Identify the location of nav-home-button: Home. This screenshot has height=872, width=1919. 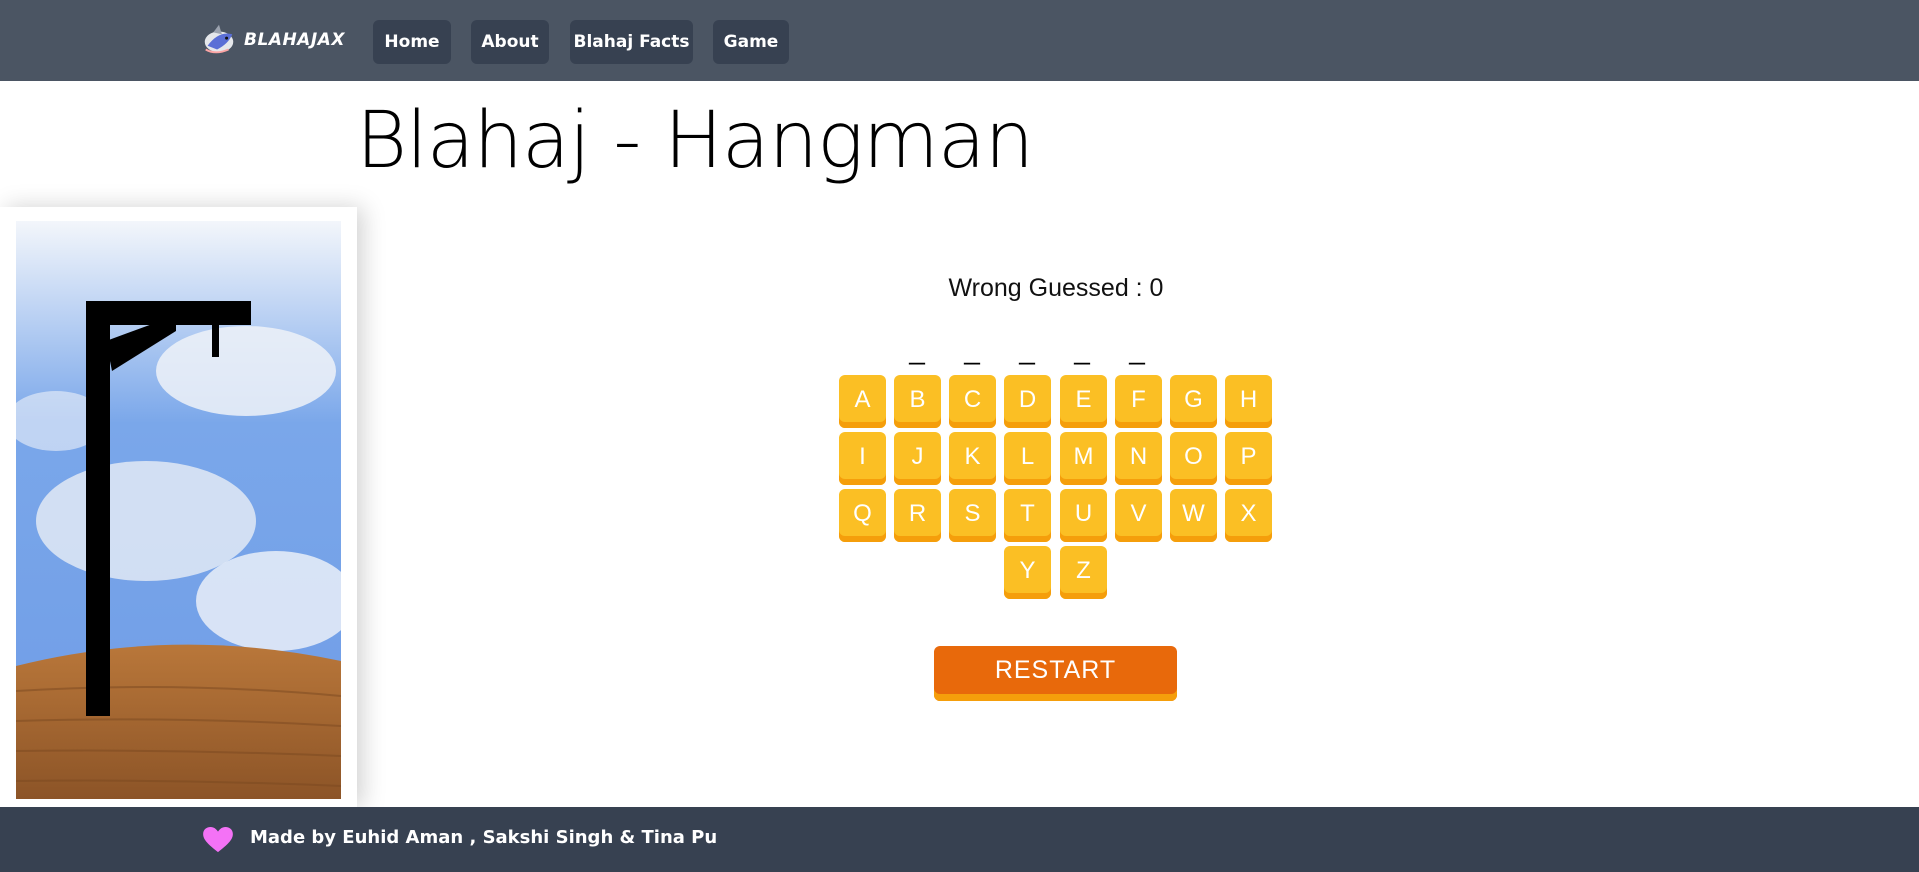
(412, 42).